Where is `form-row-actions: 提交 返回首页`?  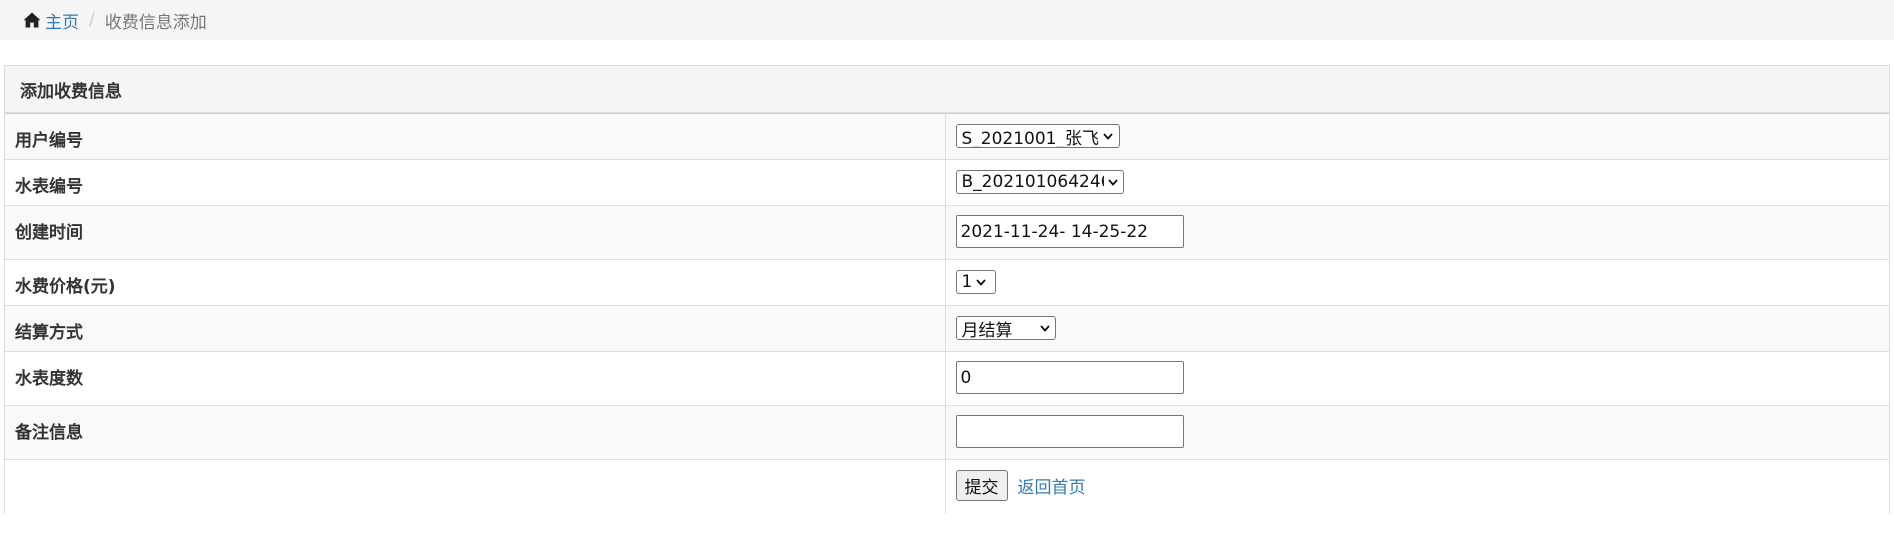
form-row-actions: 提交 返回首页 is located at coordinates (947, 486).